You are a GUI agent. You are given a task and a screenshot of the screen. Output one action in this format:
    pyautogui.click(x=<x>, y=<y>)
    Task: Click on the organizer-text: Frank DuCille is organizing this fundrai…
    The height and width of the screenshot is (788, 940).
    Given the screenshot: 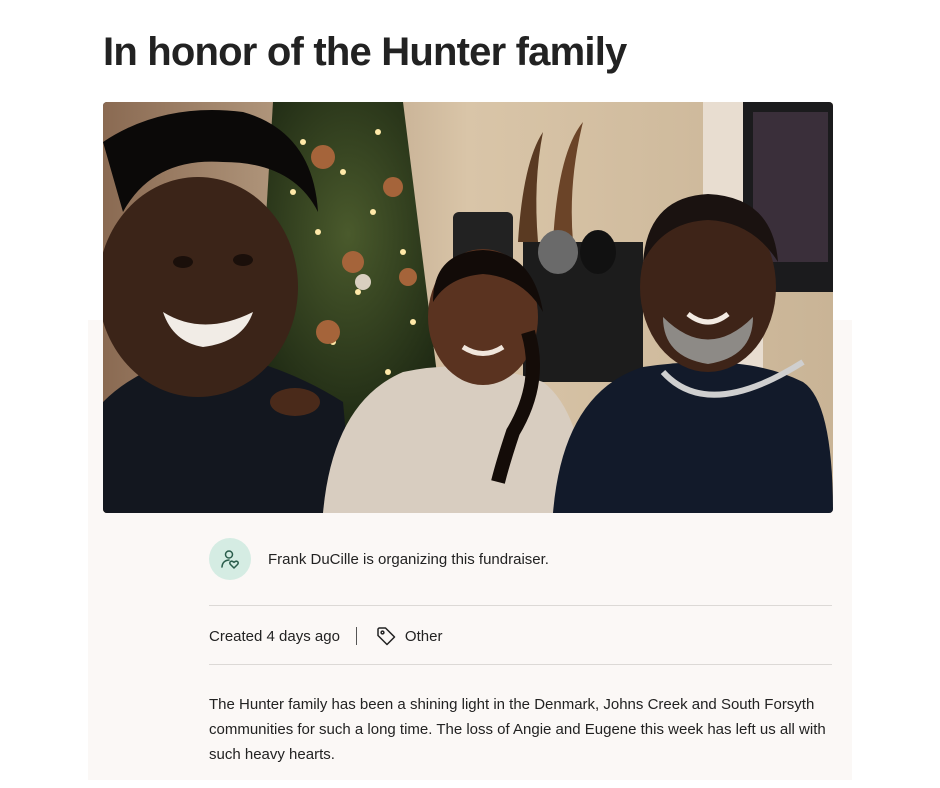 What is the action you would take?
    pyautogui.click(x=408, y=559)
    